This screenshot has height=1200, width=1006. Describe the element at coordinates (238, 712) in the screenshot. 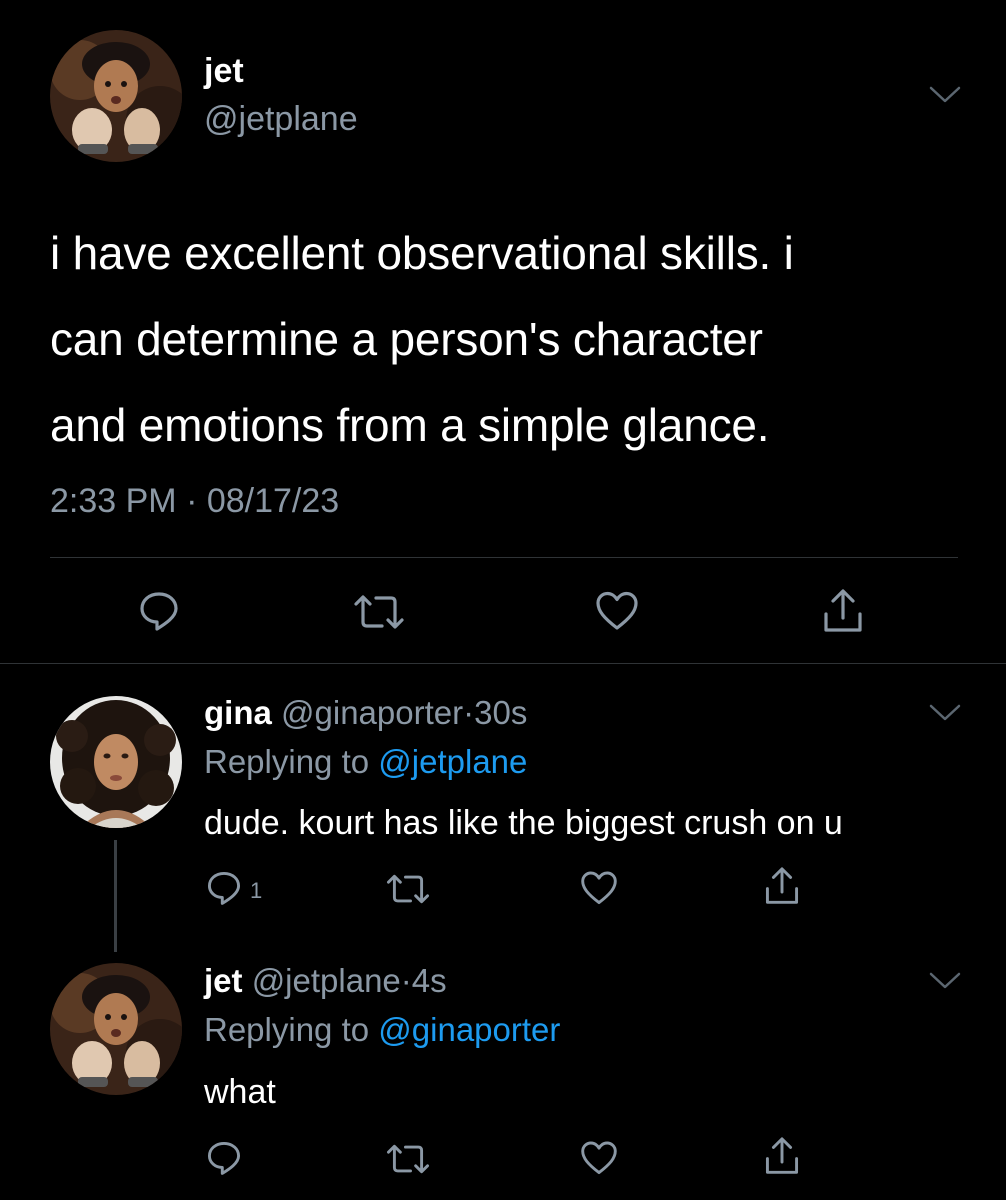

I see `reply-display-name: gina` at that location.